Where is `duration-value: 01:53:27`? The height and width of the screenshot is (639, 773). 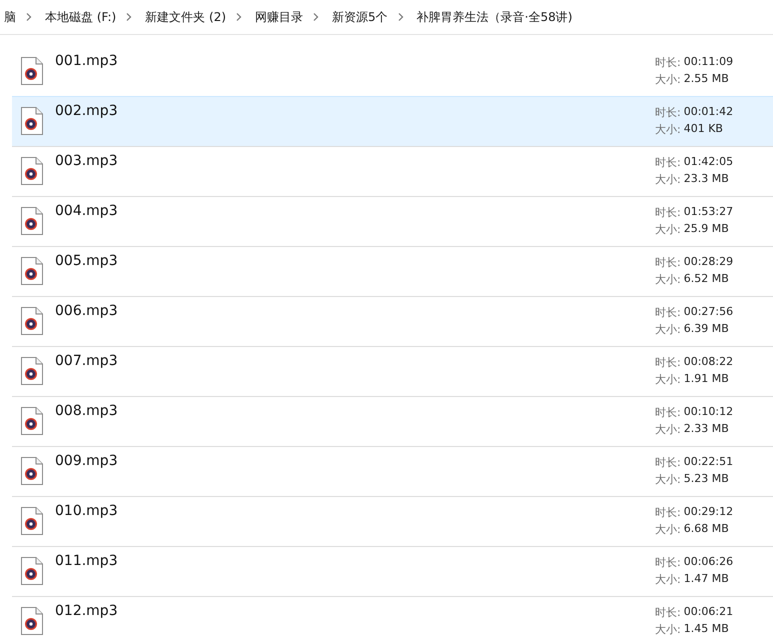 duration-value: 01:53:27 is located at coordinates (709, 212).